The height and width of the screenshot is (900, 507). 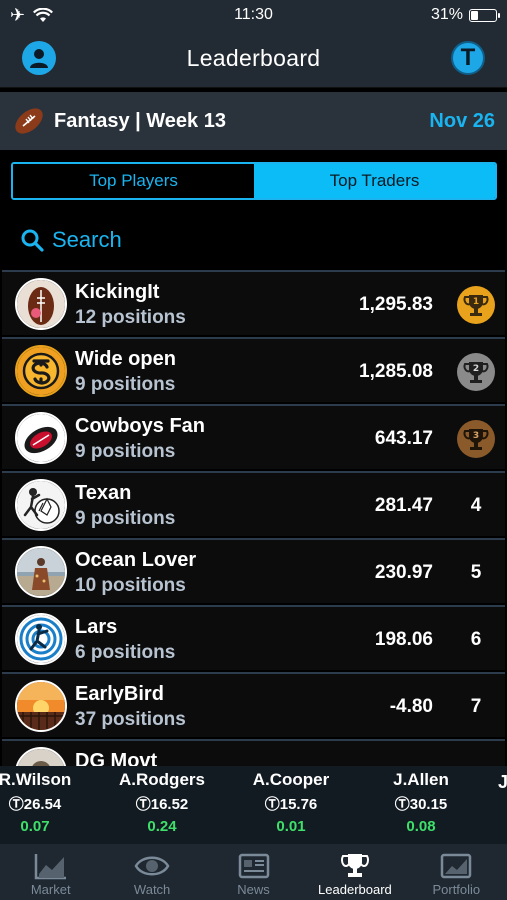 I want to click on player-score: 1,285.08, so click(x=396, y=371).